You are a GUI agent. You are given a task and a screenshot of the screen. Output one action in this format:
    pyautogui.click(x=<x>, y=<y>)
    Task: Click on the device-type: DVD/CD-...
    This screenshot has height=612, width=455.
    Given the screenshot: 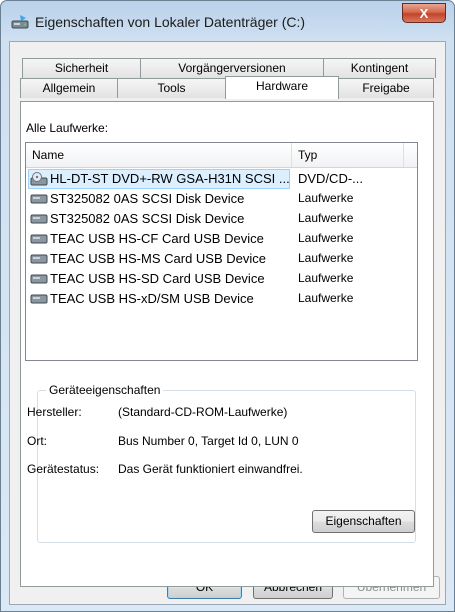 What is the action you would take?
    pyautogui.click(x=330, y=178)
    